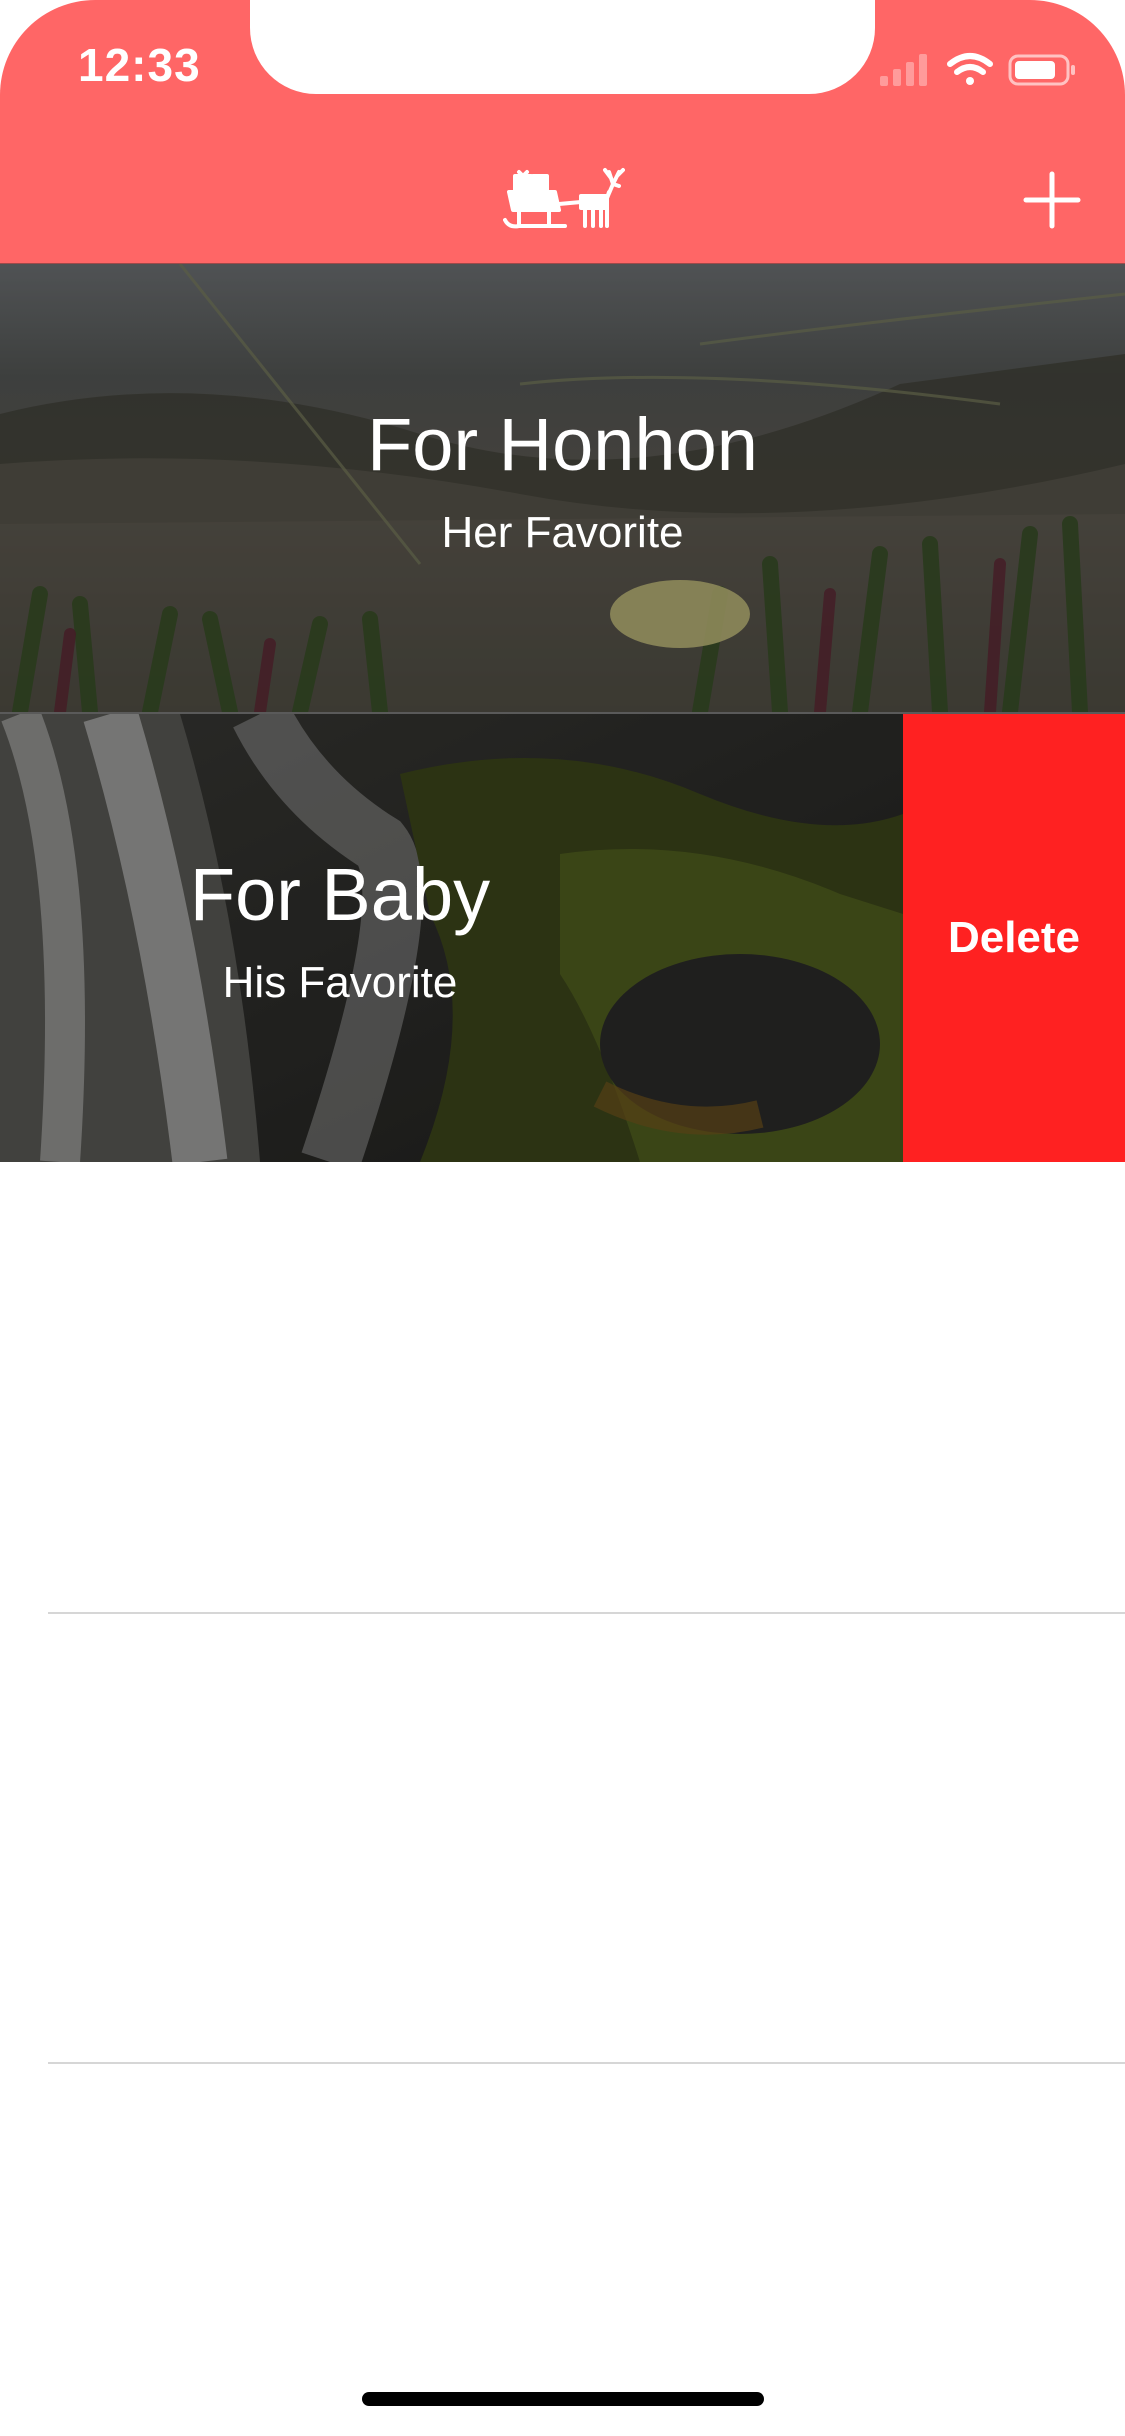  I want to click on item-subtitle: Her Favorite, so click(562, 532).